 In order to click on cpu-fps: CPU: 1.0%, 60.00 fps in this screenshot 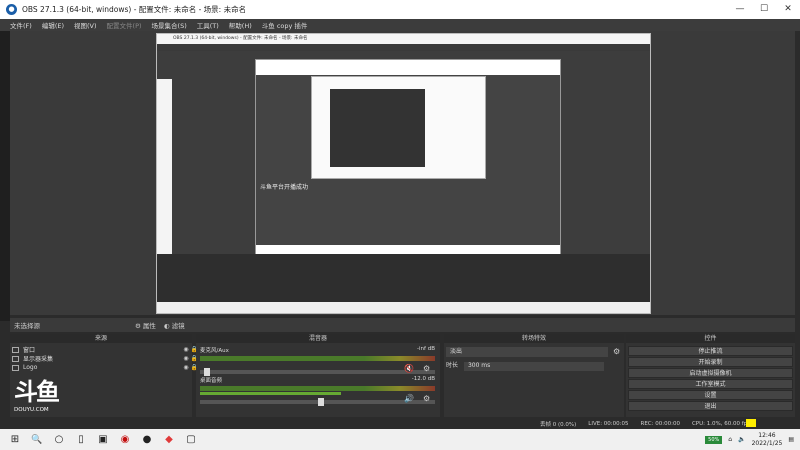, I will do `click(720, 423)`.